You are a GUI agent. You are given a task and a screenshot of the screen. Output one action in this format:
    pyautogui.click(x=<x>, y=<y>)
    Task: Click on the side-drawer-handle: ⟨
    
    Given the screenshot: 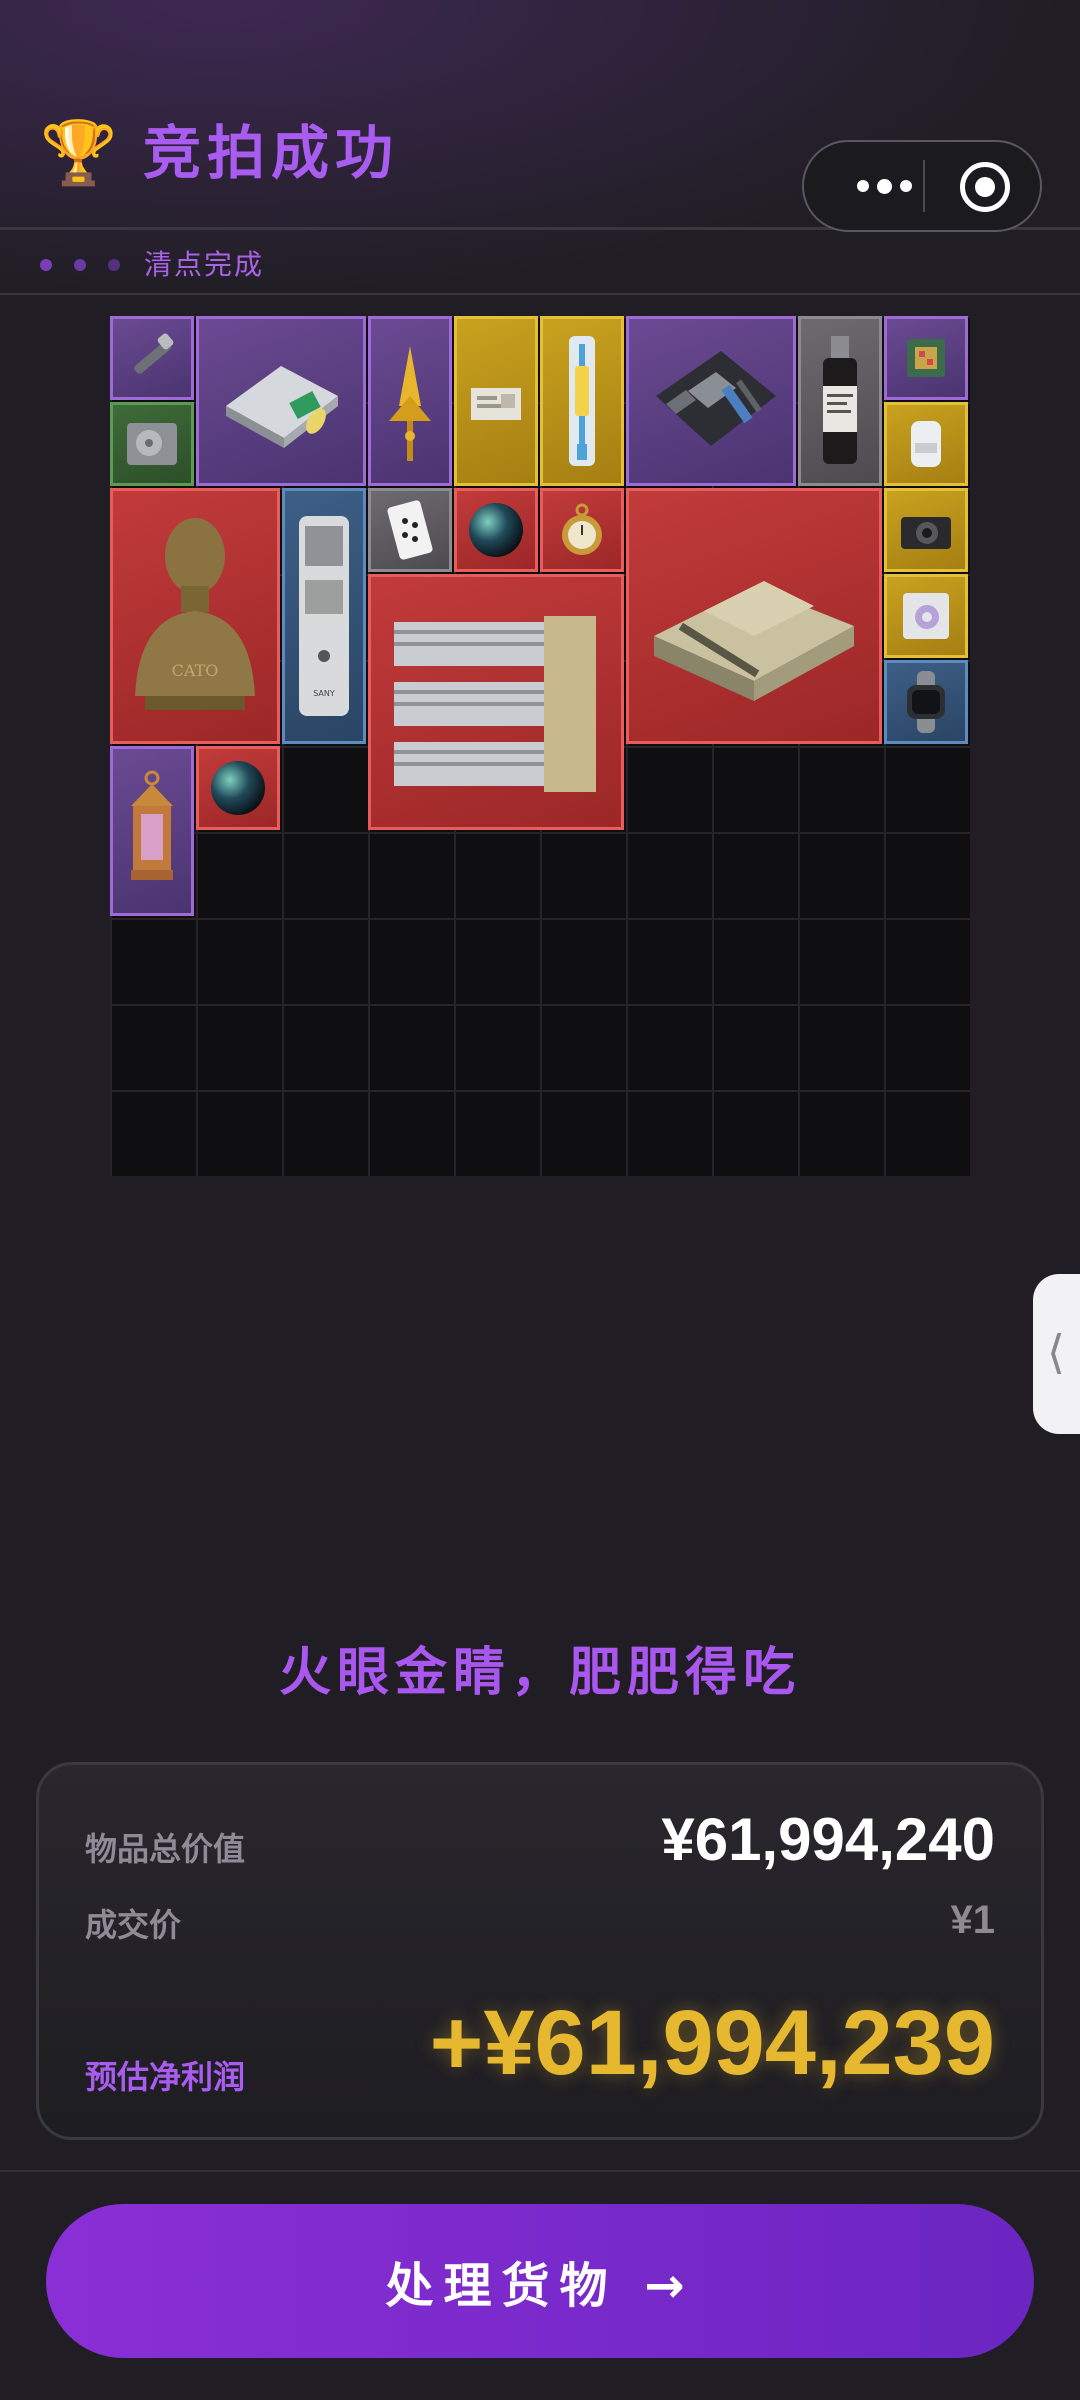 What is the action you would take?
    pyautogui.click(x=1056, y=1354)
    